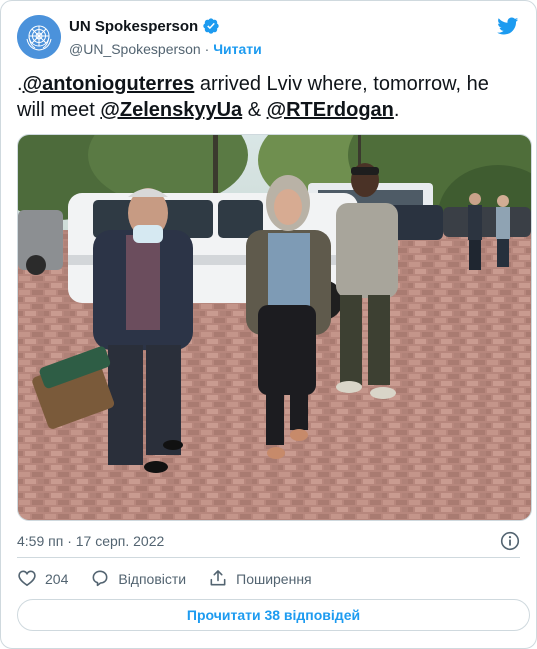 This screenshot has width=537, height=649. Describe the element at coordinates (42, 579) in the screenshot. I see `like-button: 204` at that location.